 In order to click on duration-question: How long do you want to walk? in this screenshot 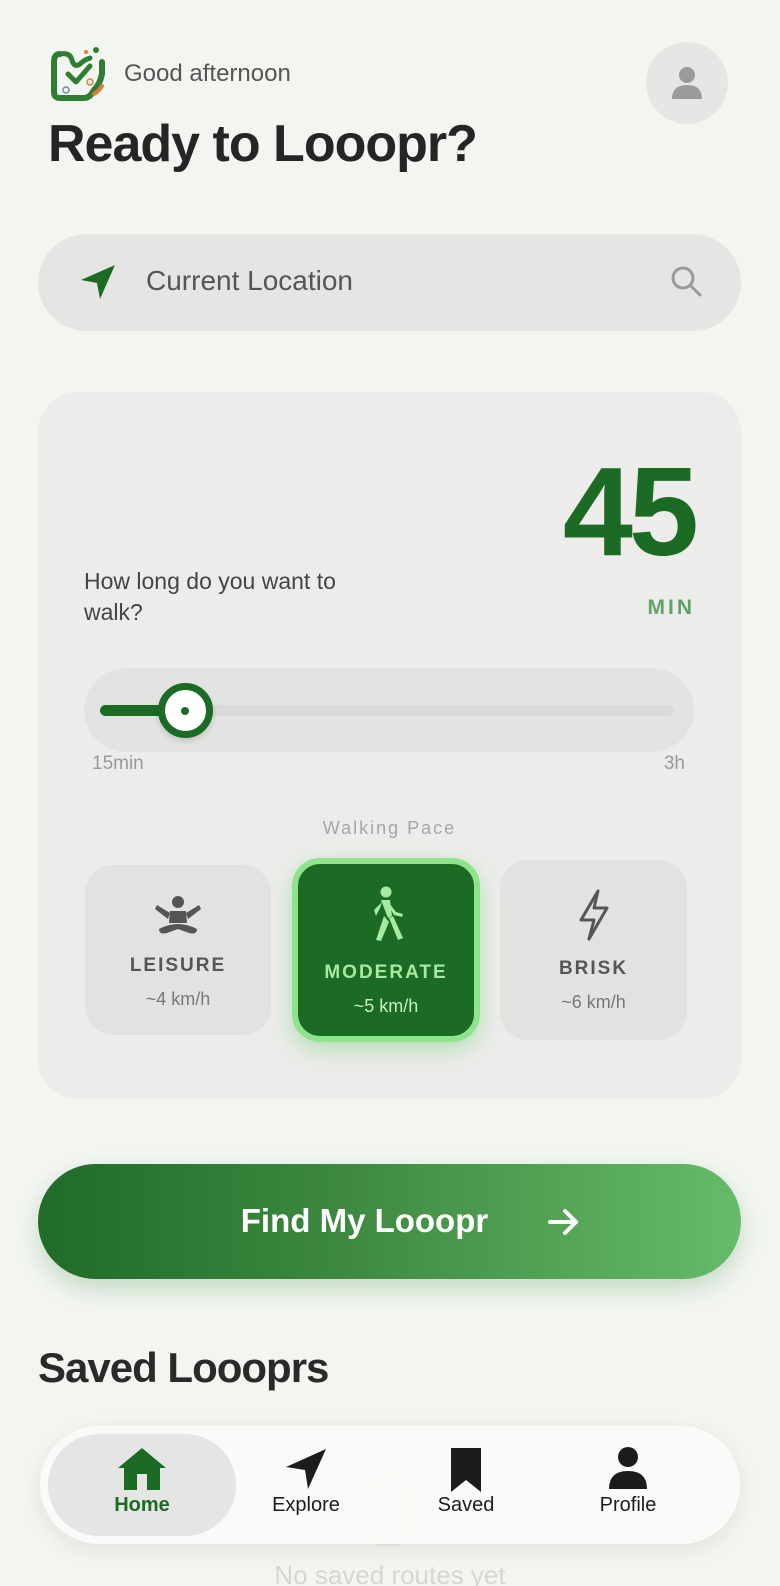, I will do `click(210, 596)`.